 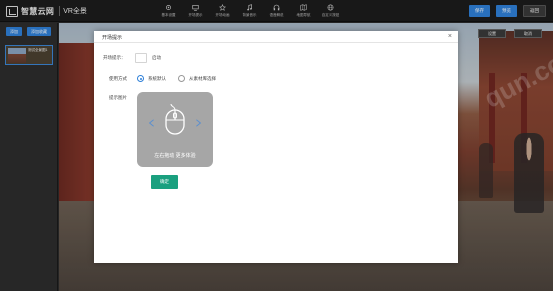 I want to click on tip-image-preview: 左右拖动 更多体验, so click(x=175, y=129).